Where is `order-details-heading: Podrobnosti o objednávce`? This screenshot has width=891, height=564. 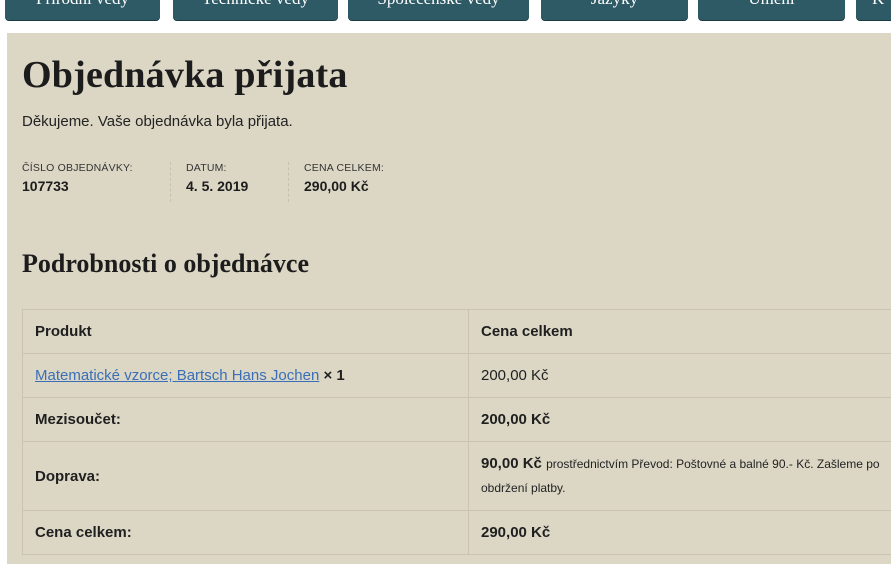
order-details-heading: Podrobnosti o objednávce is located at coordinates (165, 263).